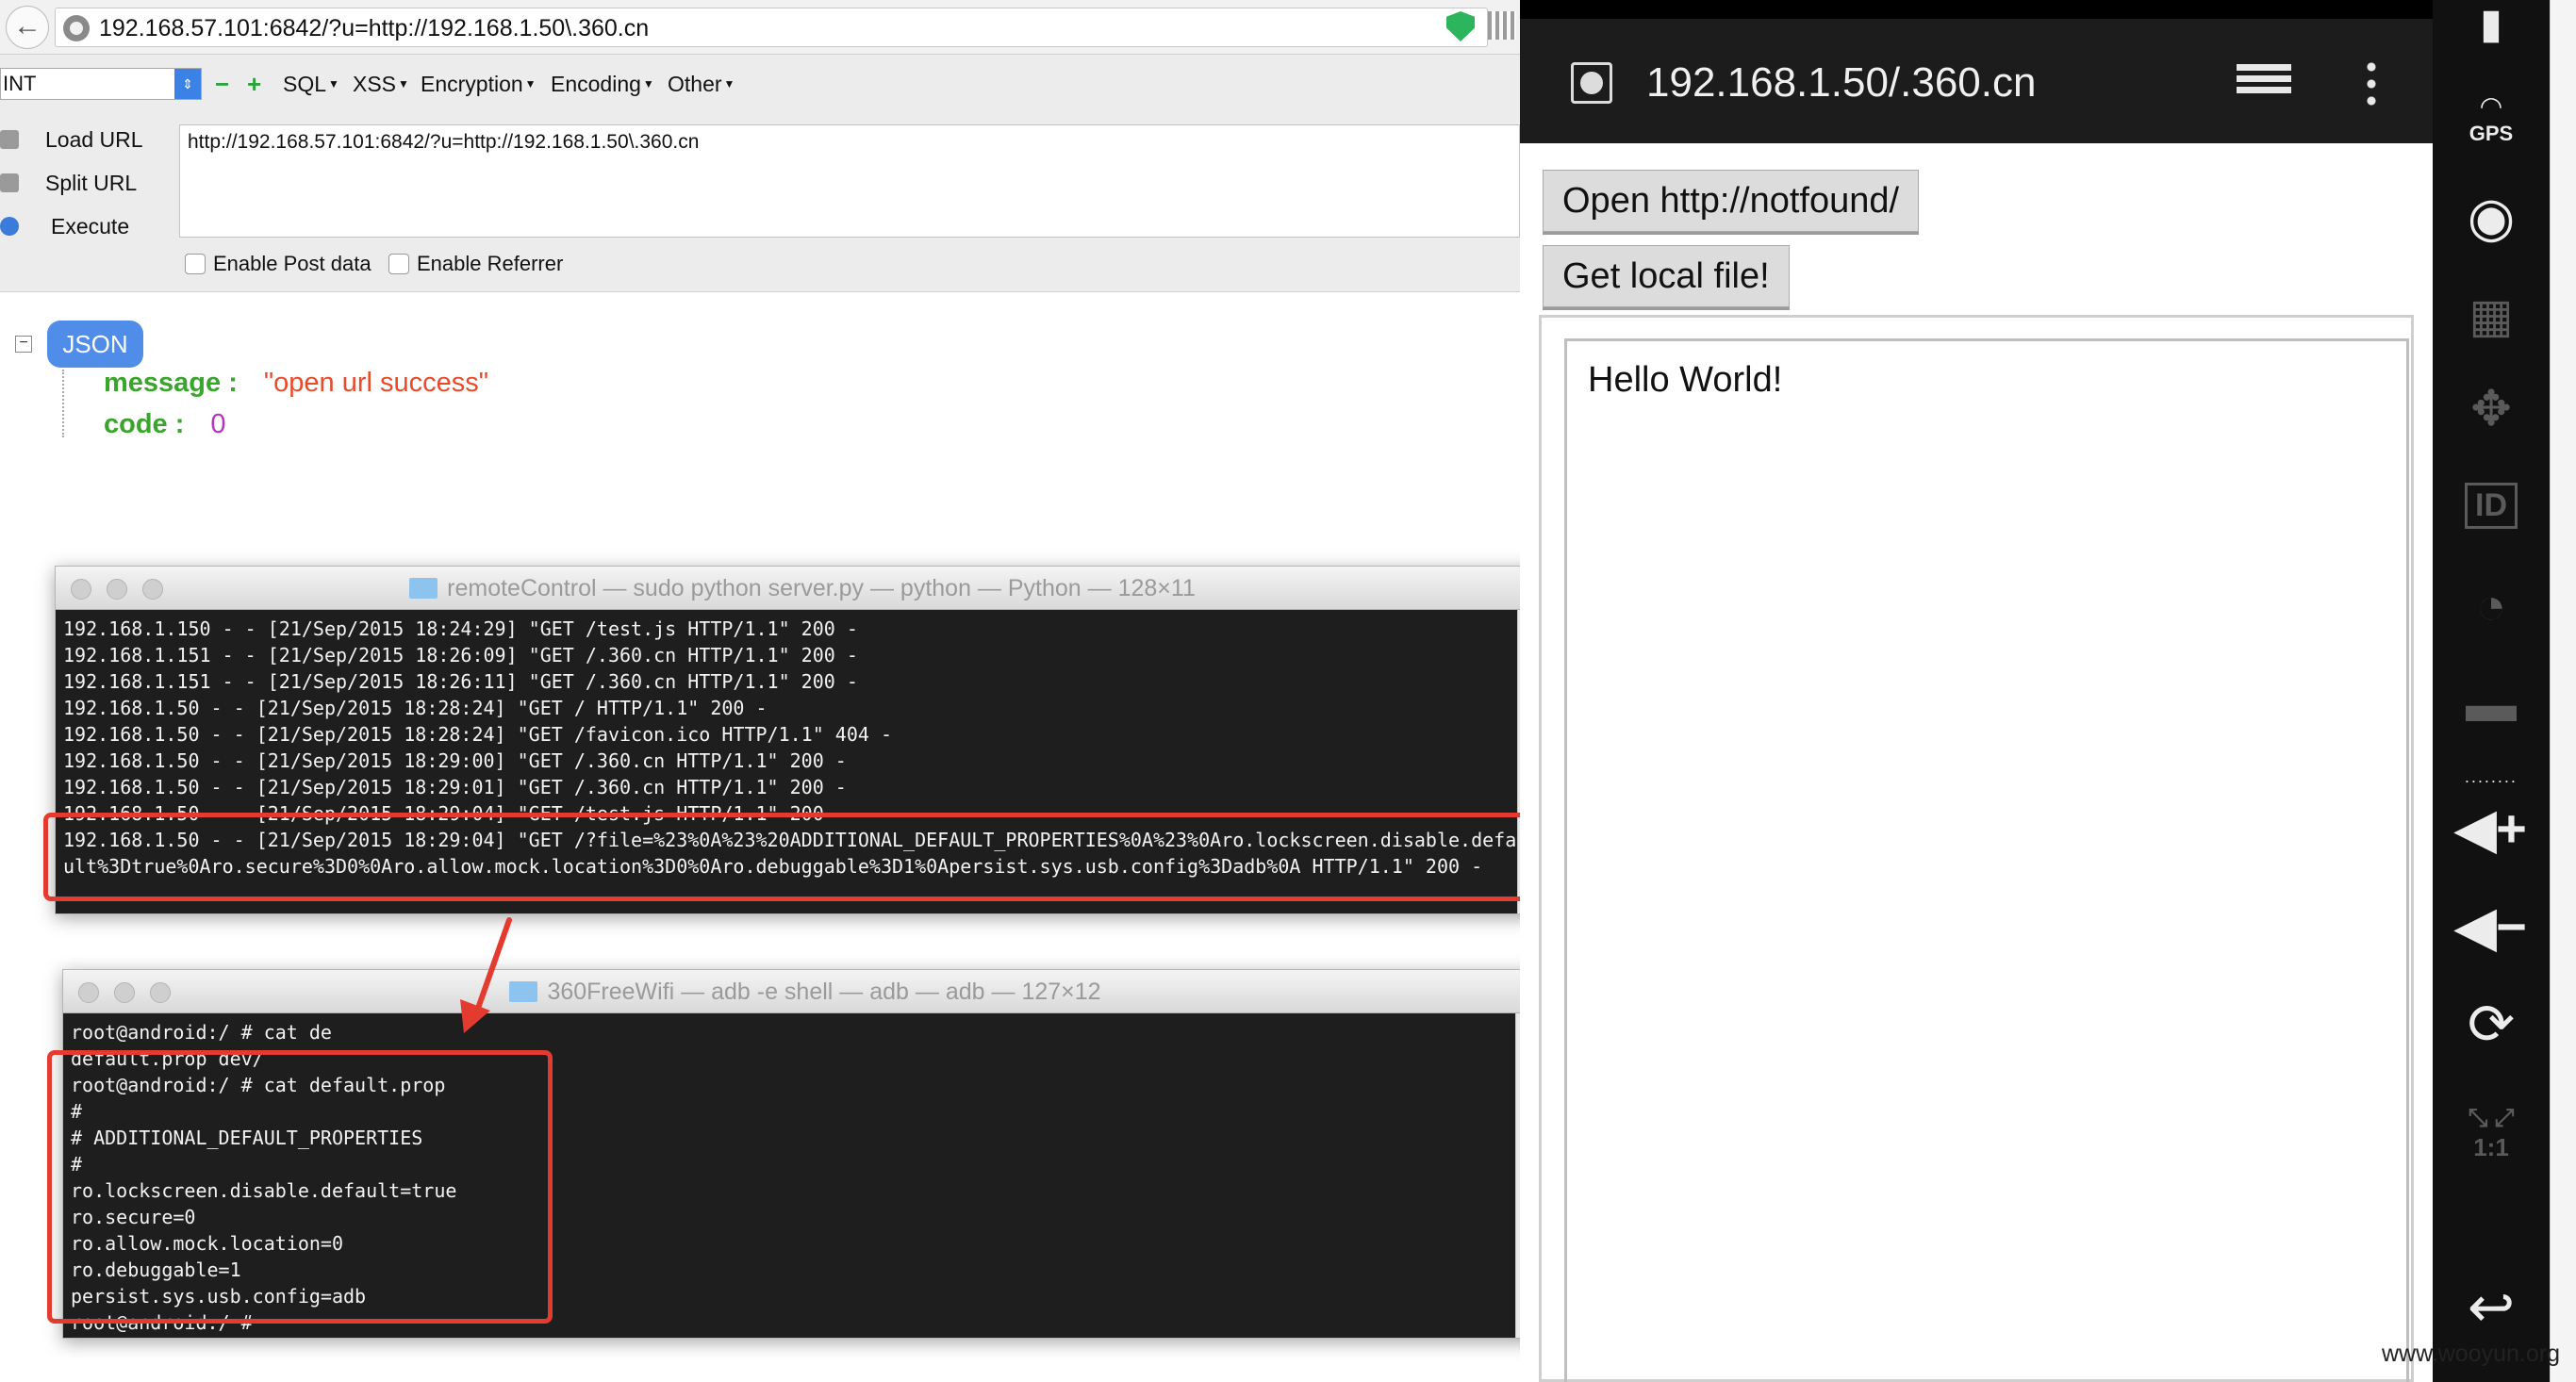 This screenshot has width=2576, height=1382. I want to click on referrer-label: Enable Referrer, so click(490, 264).